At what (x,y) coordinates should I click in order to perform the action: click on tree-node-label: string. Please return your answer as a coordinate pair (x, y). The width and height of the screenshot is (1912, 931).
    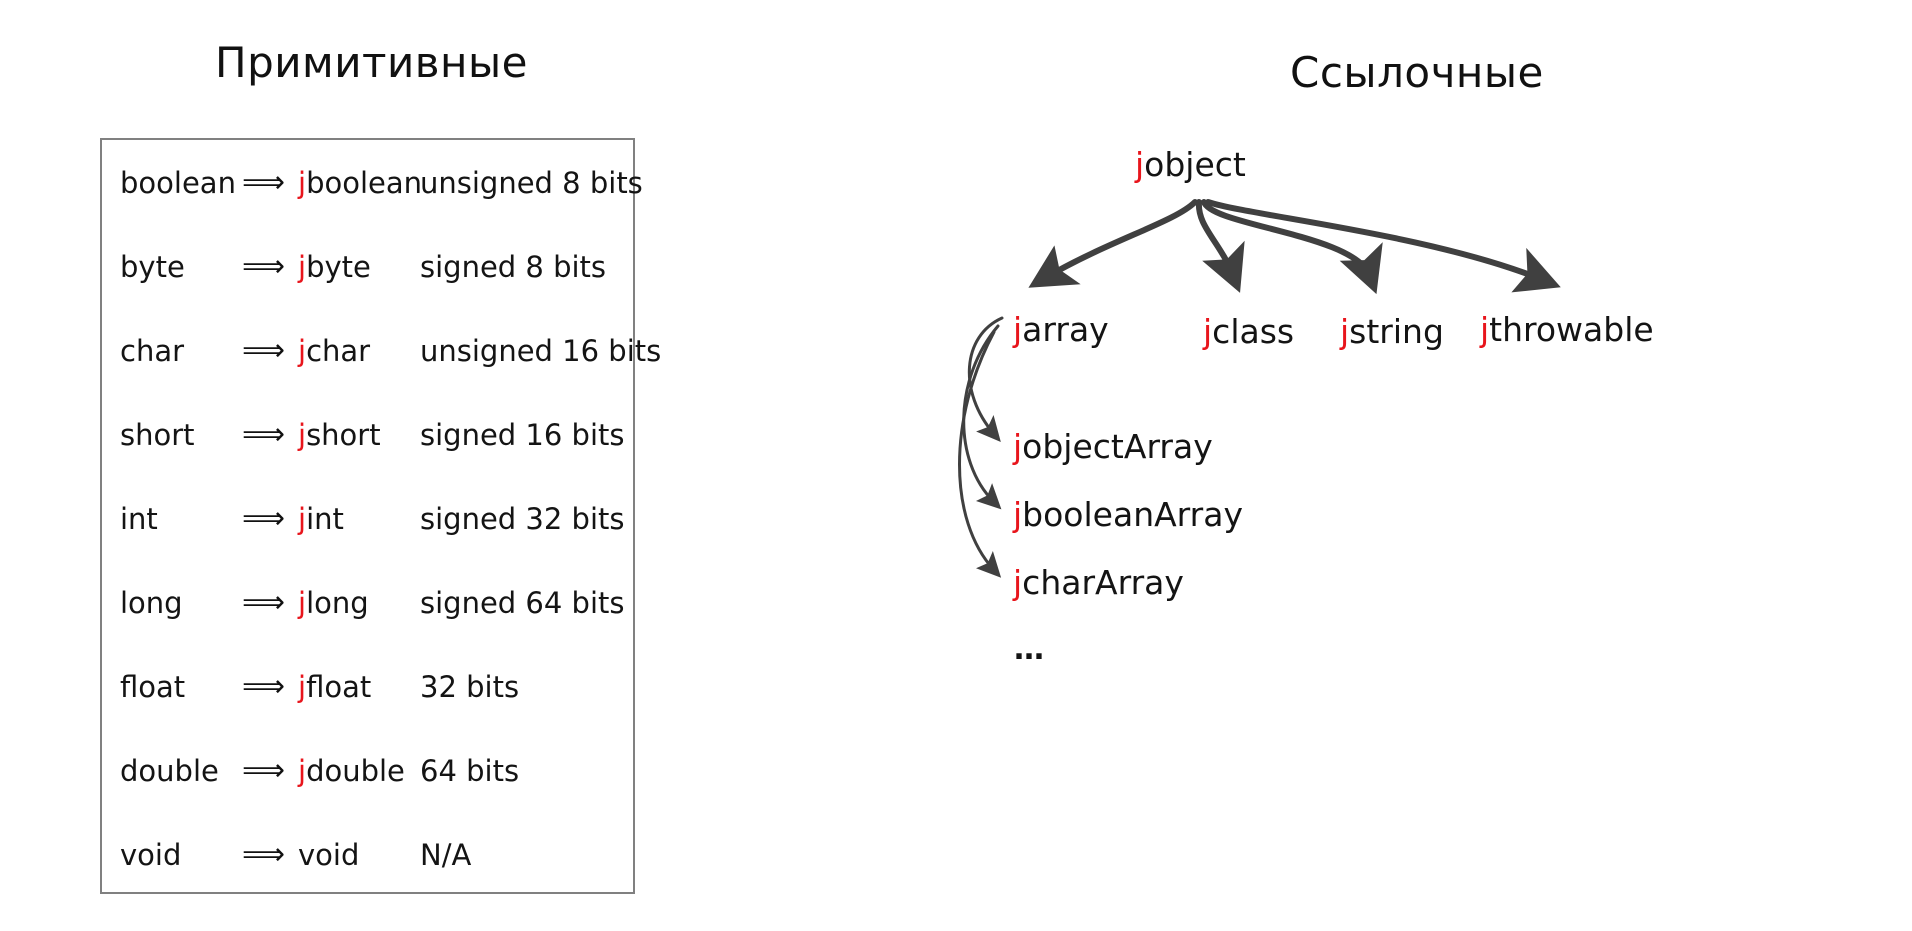
    Looking at the image, I should click on (1396, 331).